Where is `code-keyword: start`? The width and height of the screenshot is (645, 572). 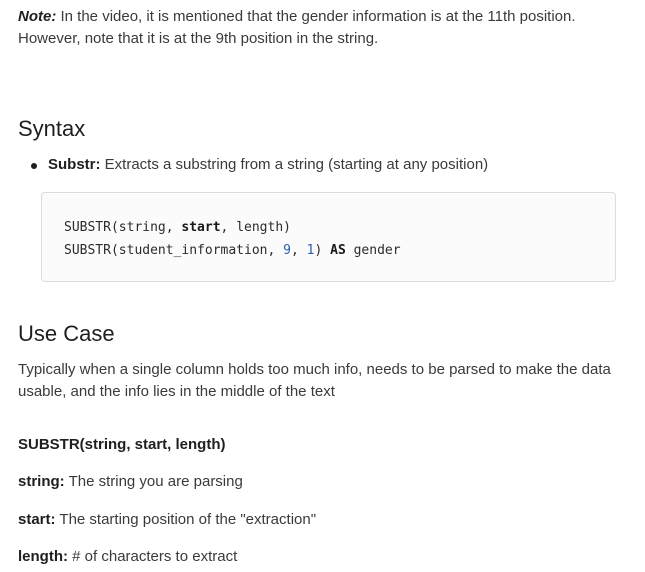 code-keyword: start is located at coordinates (201, 227).